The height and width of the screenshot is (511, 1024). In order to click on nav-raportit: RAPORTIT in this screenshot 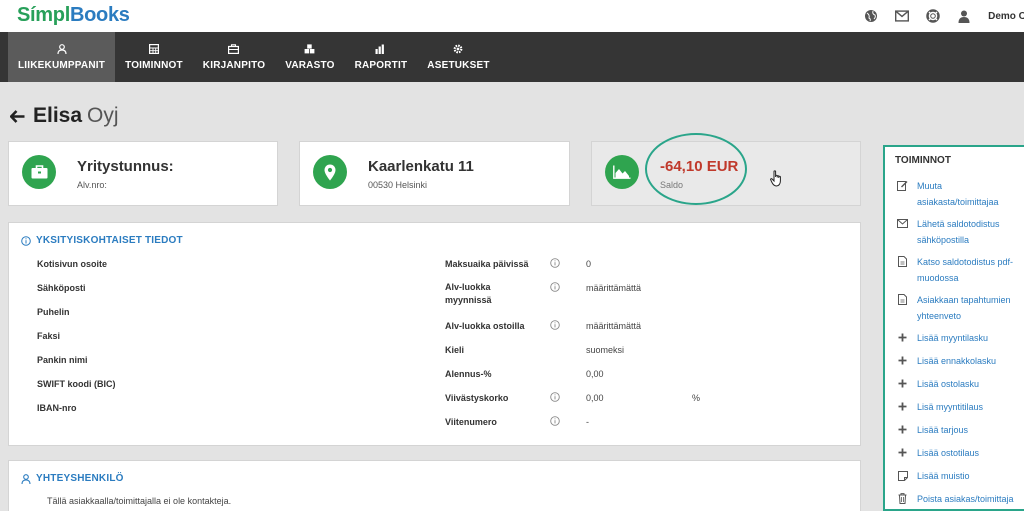, I will do `click(381, 57)`.